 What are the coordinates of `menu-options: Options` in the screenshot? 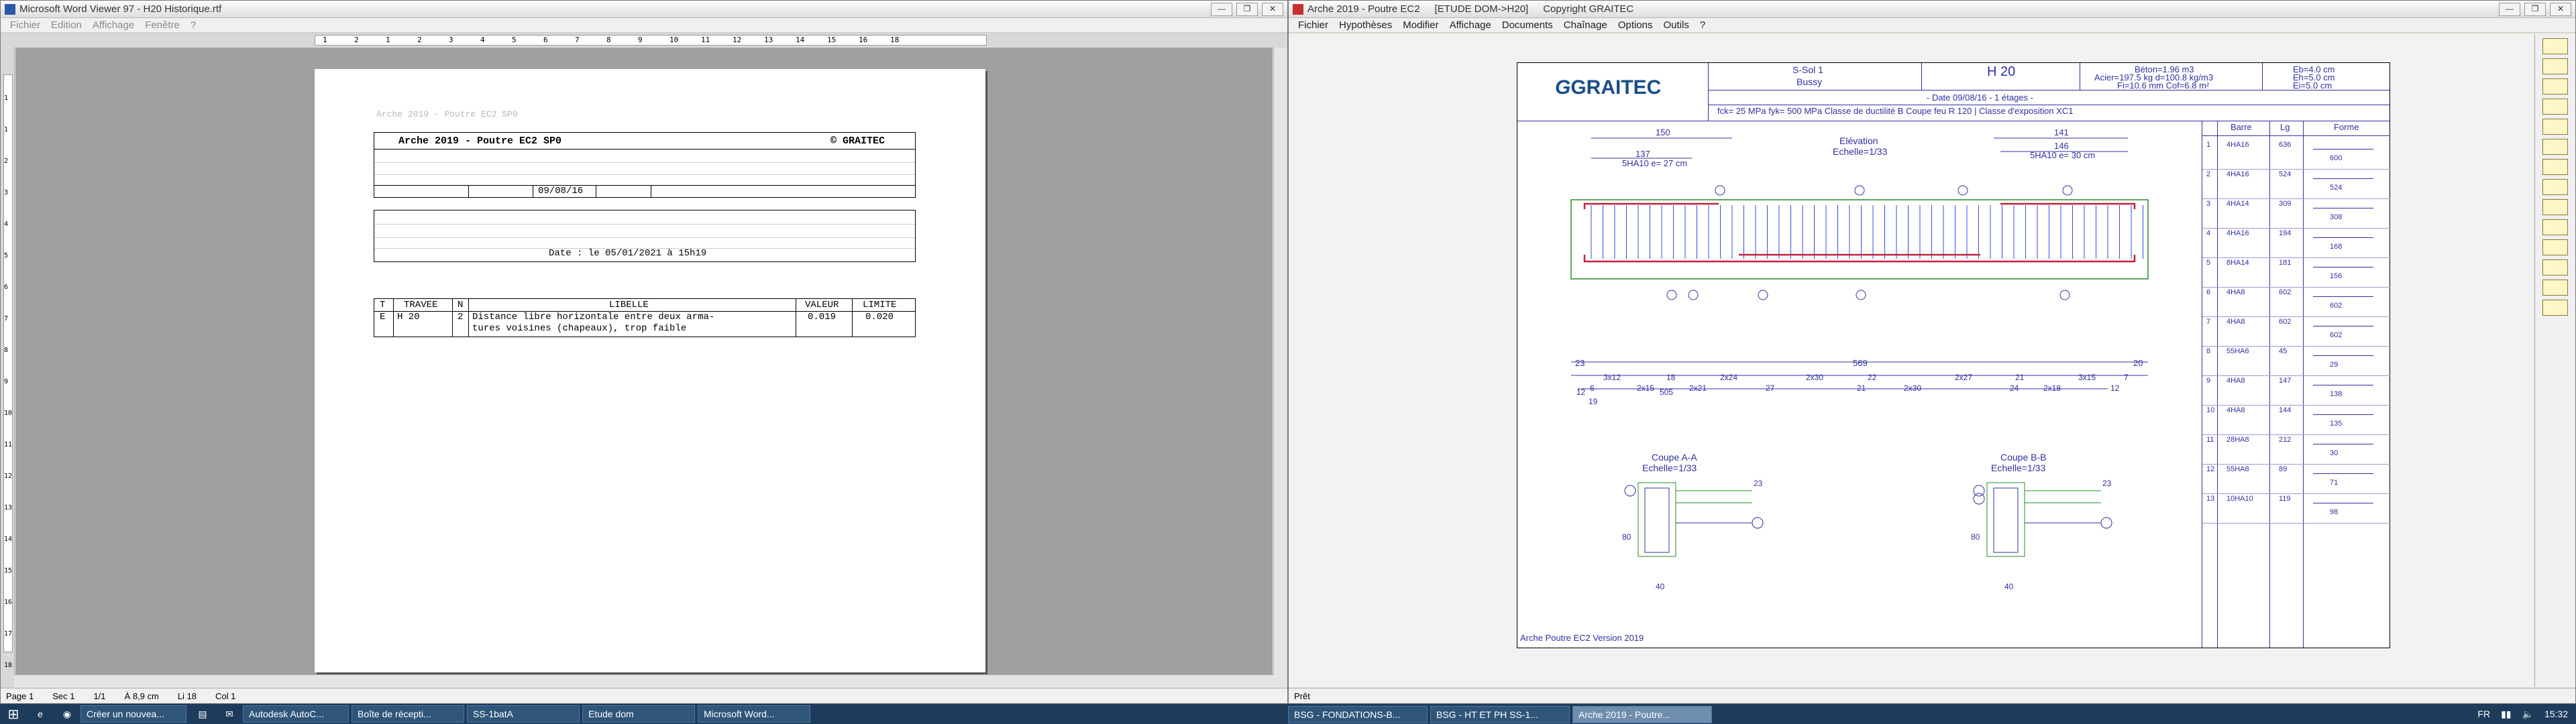 It's located at (1635, 25).